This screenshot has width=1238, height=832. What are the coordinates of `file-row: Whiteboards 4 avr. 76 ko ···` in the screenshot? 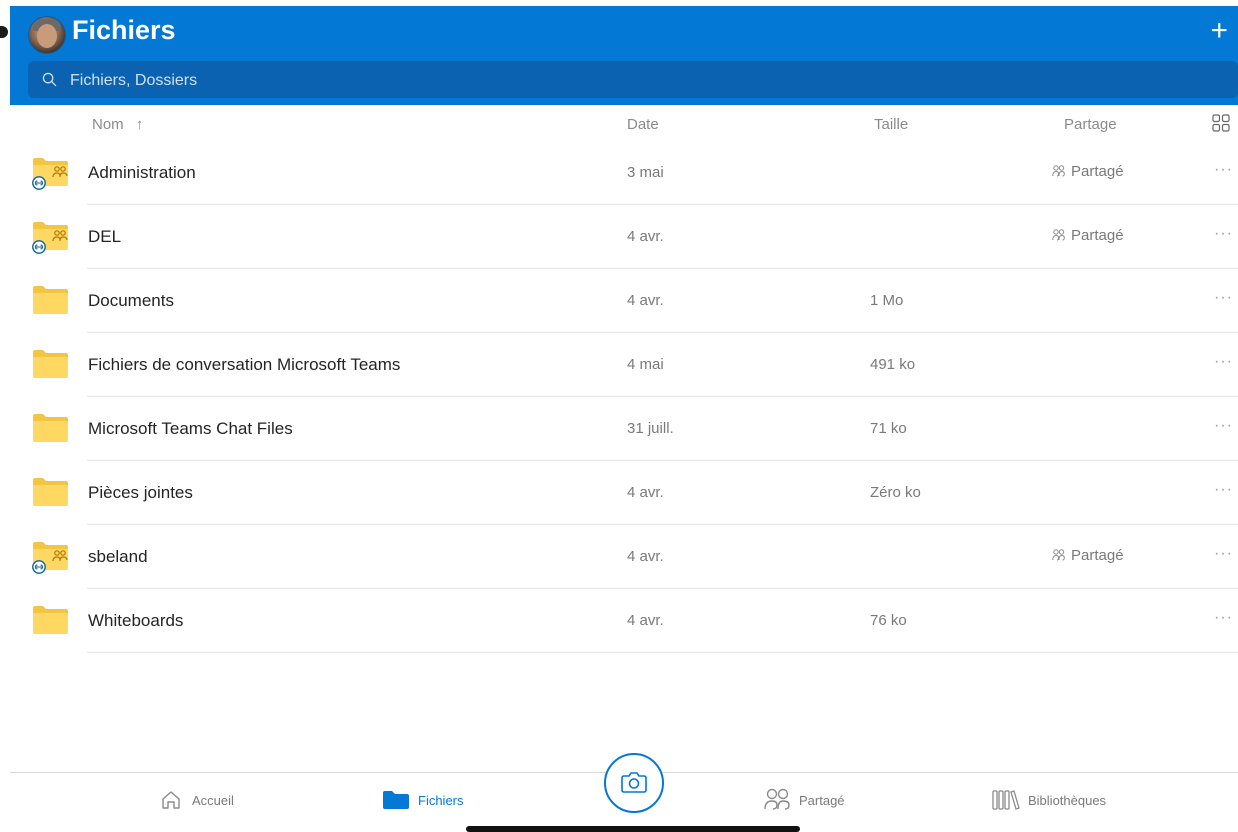 It's located at (619, 621).